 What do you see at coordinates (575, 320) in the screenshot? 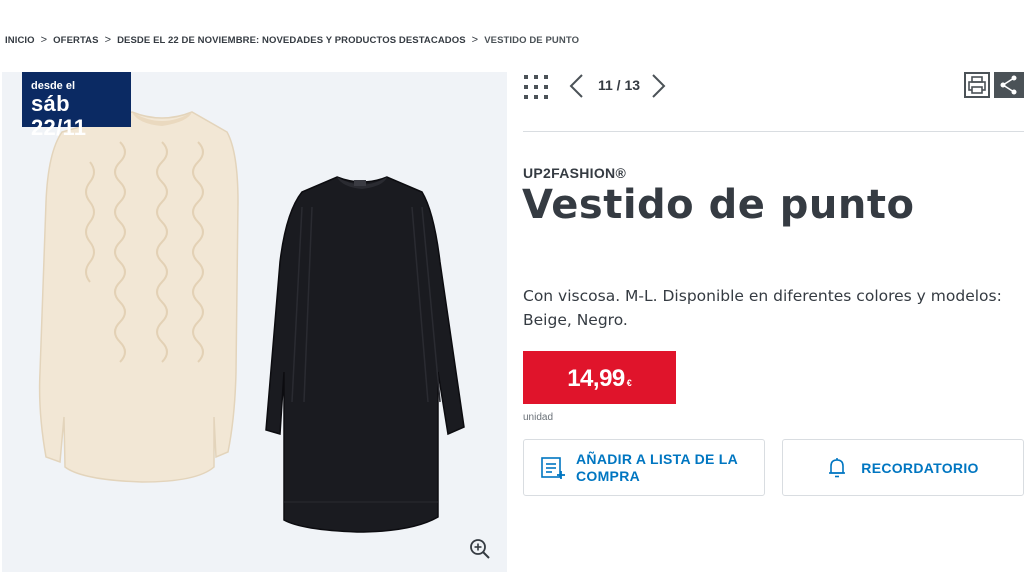
I see `description-line2: Beige, Negro.` at bounding box center [575, 320].